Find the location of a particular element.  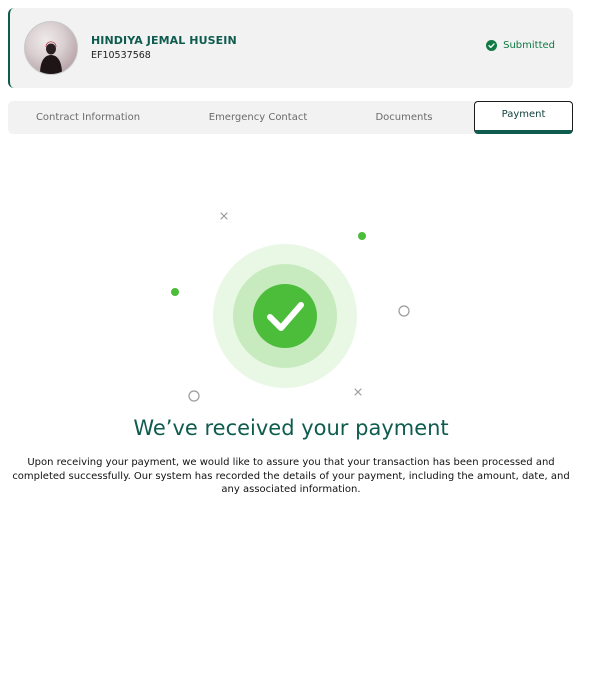

tab-documents: Documents is located at coordinates (404, 117).